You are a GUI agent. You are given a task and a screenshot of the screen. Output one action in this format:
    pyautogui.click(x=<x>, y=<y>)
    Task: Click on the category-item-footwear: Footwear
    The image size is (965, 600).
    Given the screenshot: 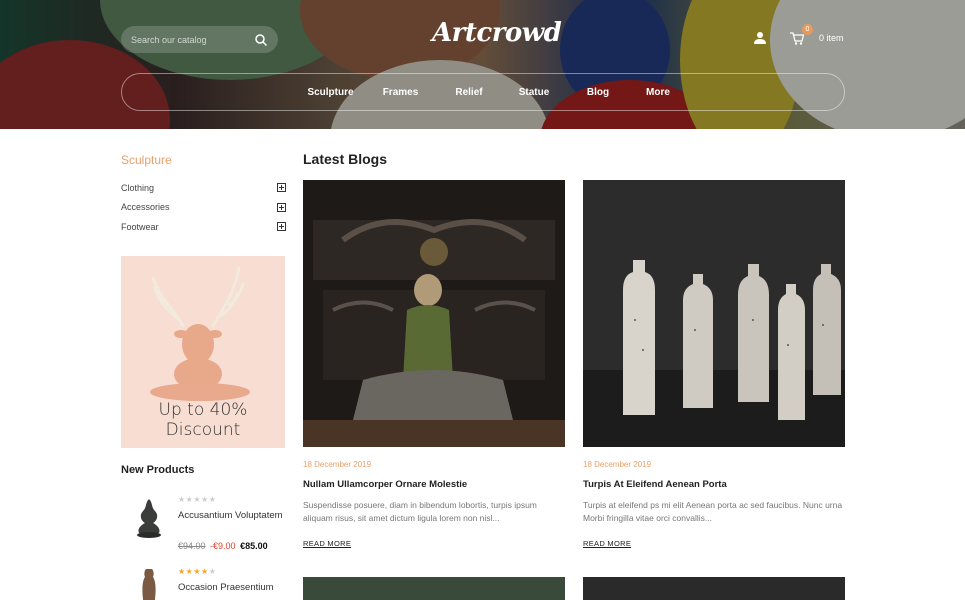 What is the action you would take?
    pyautogui.click(x=203, y=227)
    